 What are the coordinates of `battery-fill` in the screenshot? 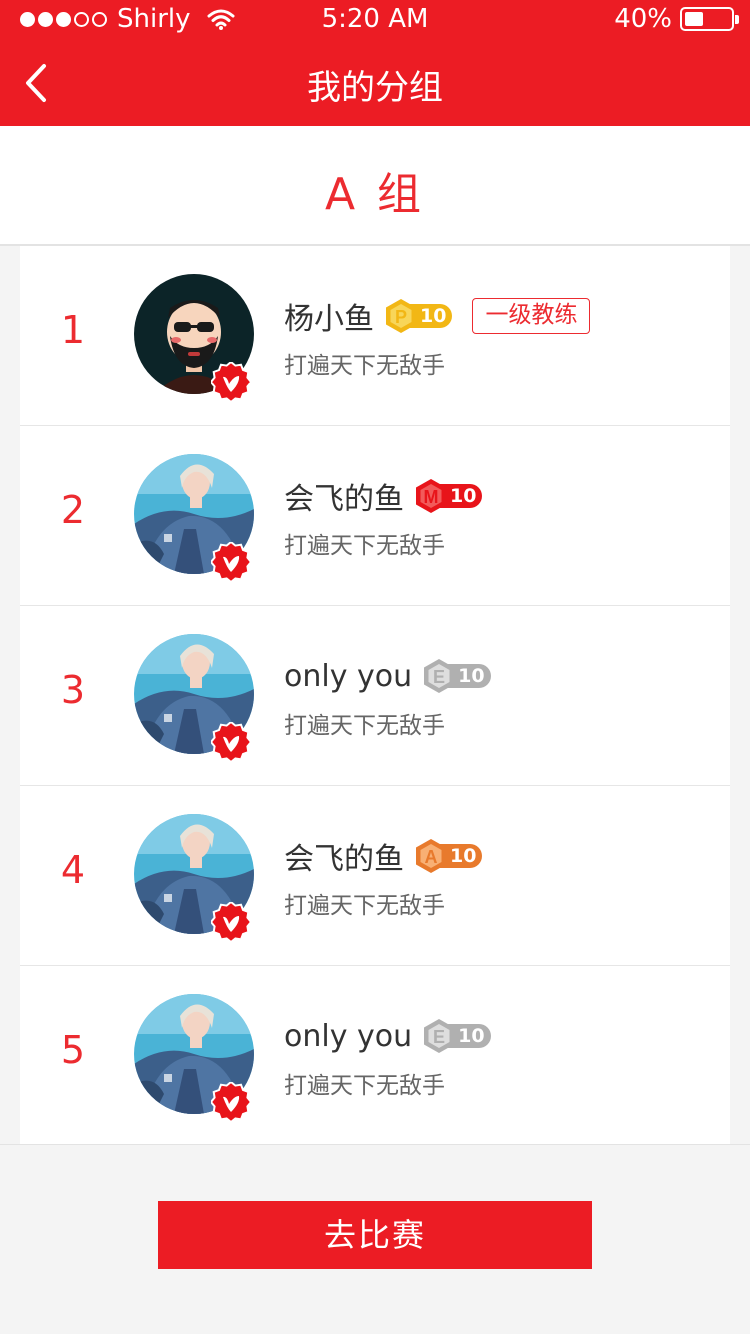 It's located at (694, 19).